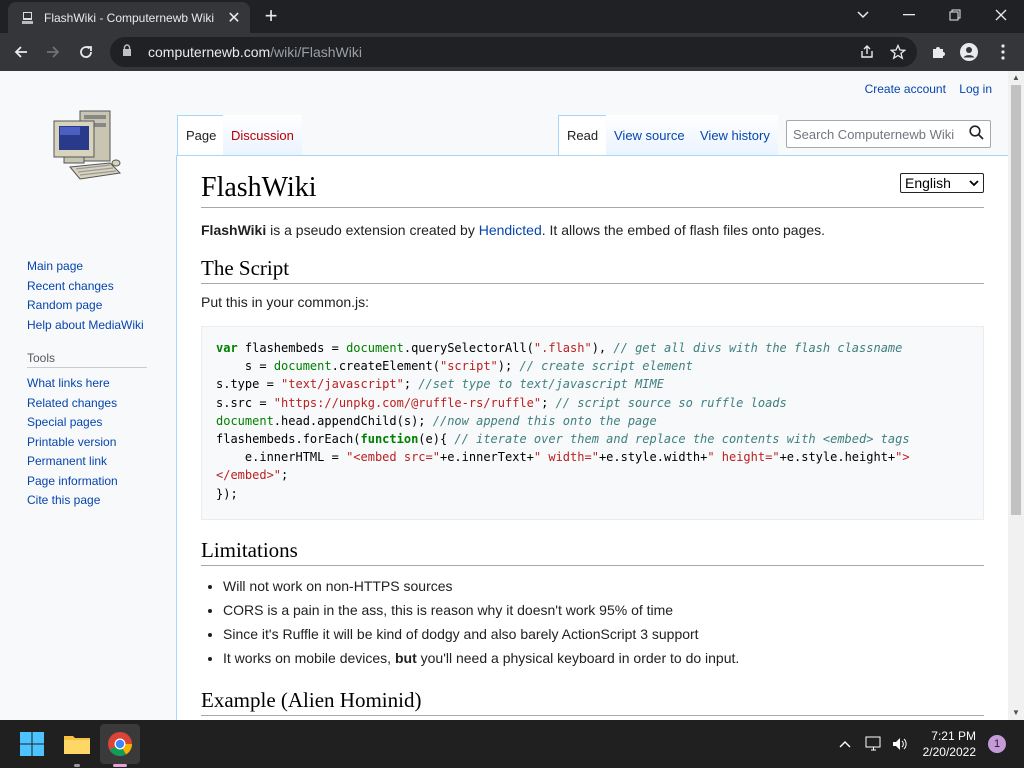  What do you see at coordinates (603, 586) in the screenshot?
I see `list-item: Will not work on non-HTTPS sources` at bounding box center [603, 586].